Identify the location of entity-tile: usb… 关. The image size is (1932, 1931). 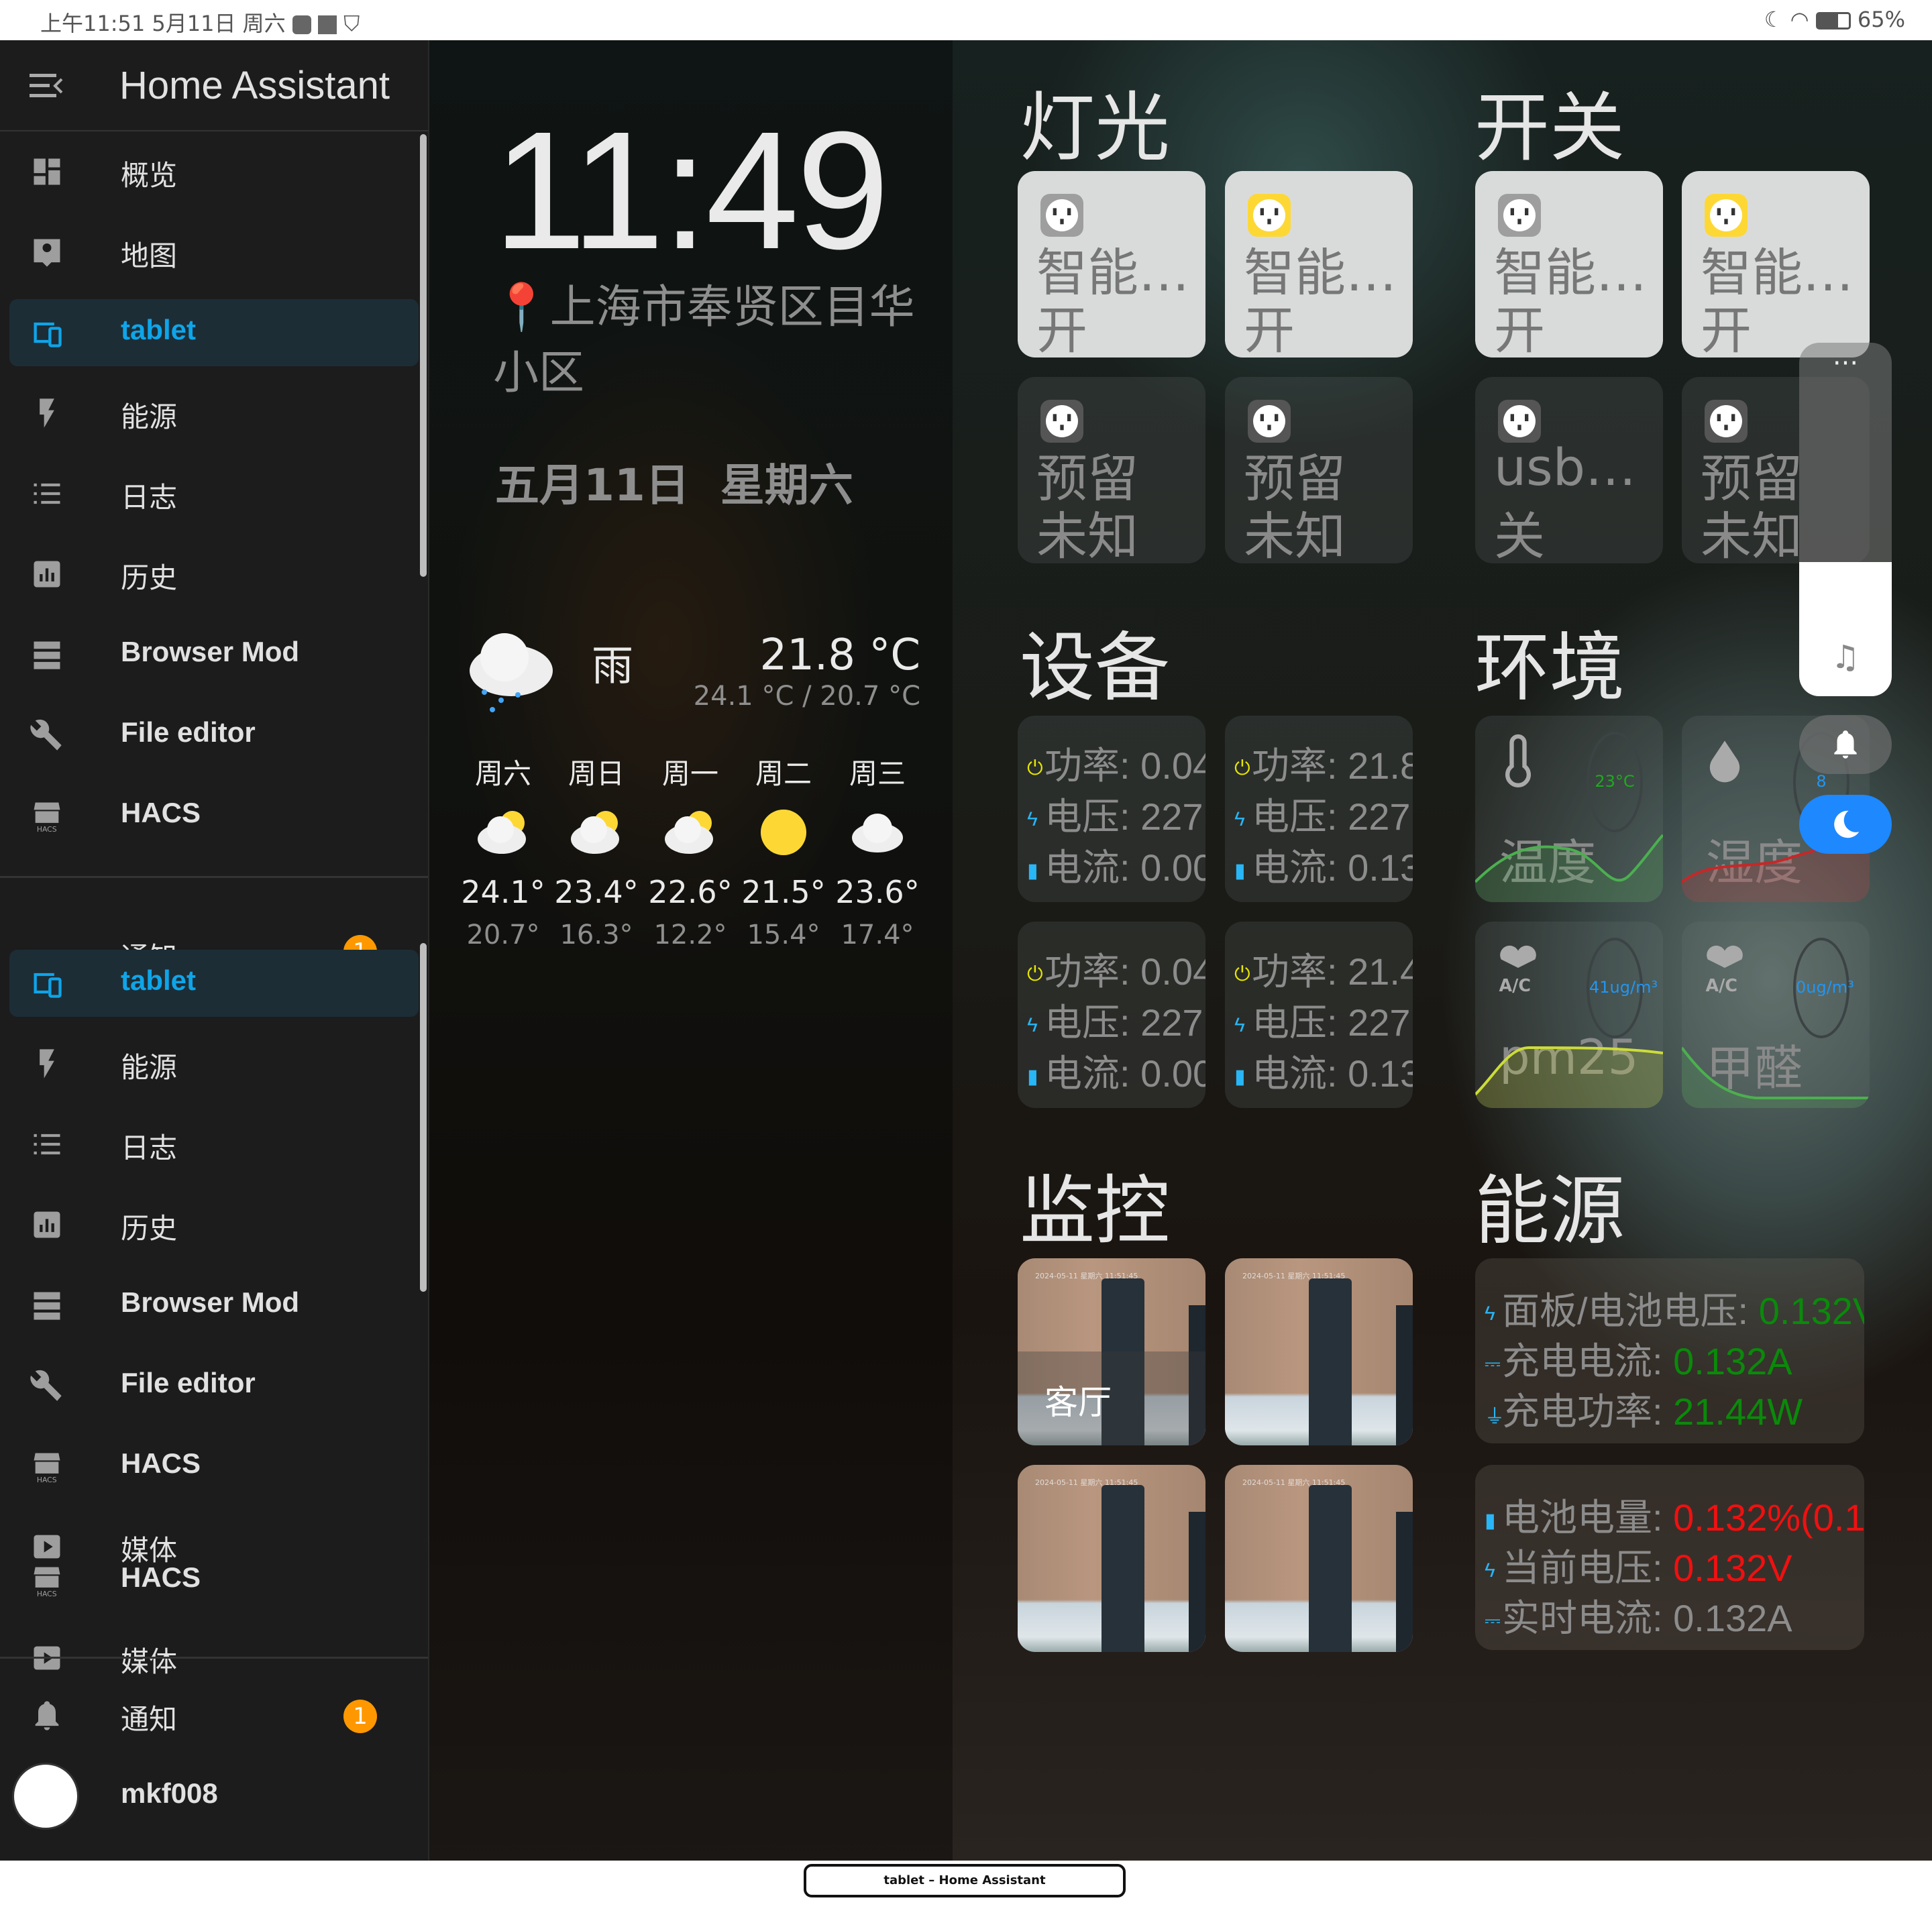
(1569, 470).